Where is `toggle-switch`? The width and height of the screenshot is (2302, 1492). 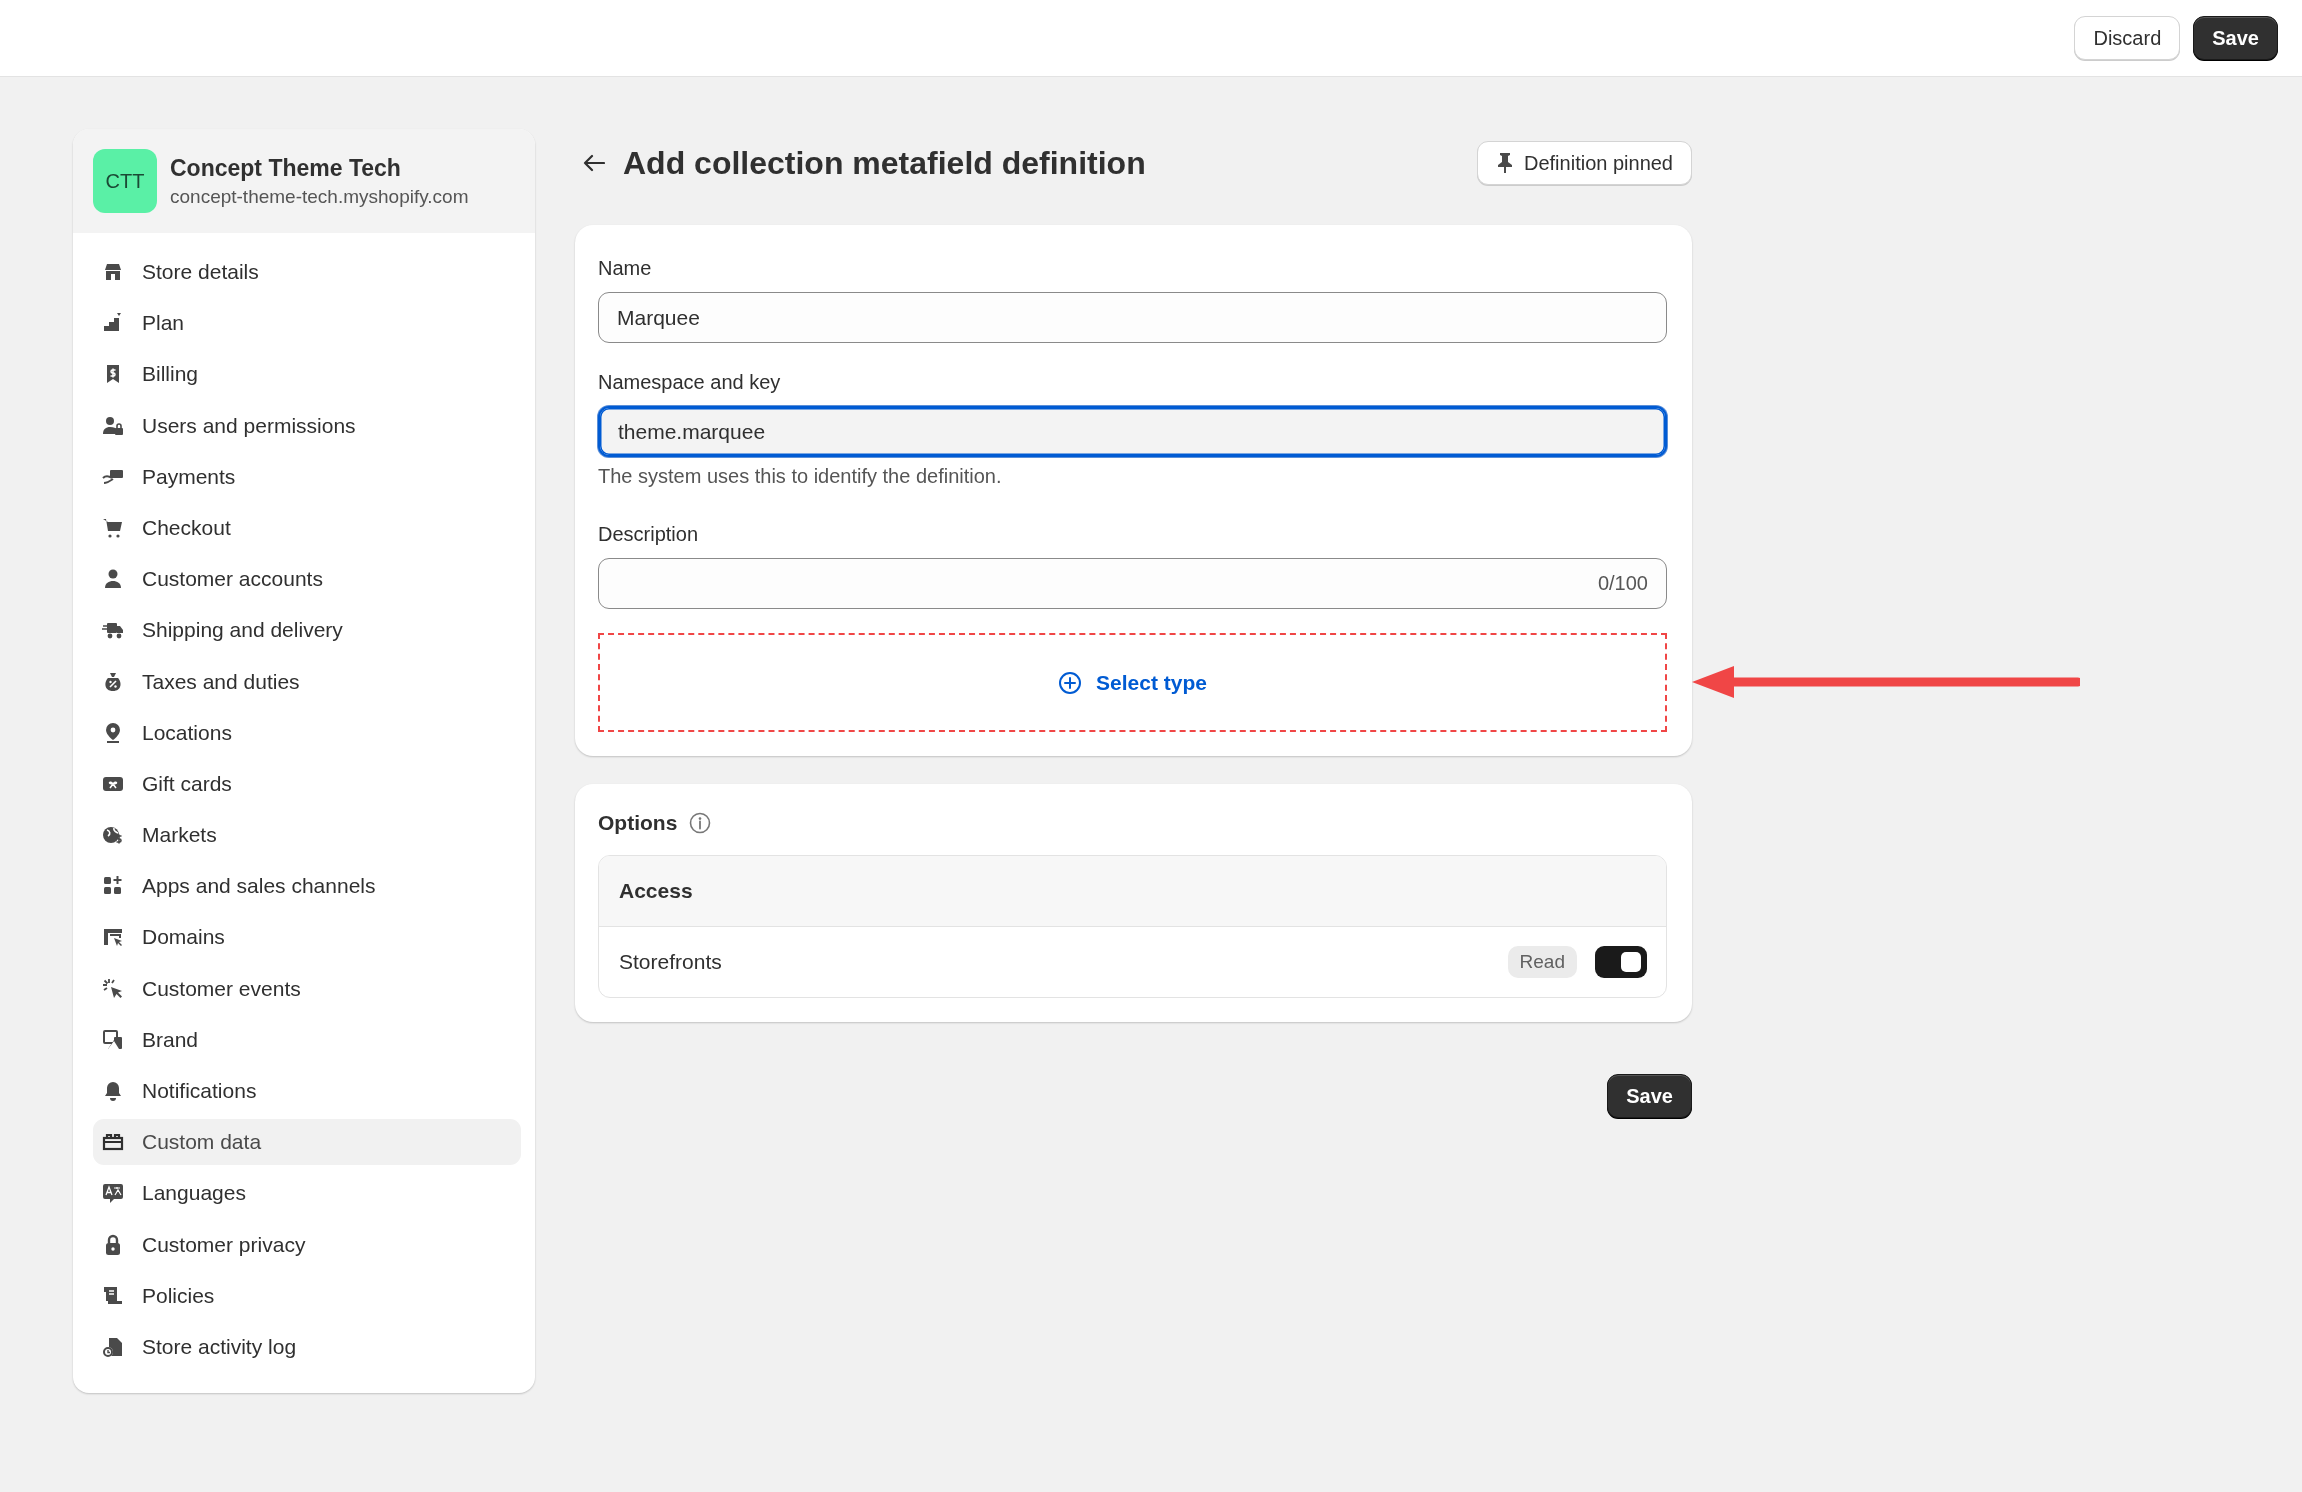
toggle-switch is located at coordinates (1621, 962).